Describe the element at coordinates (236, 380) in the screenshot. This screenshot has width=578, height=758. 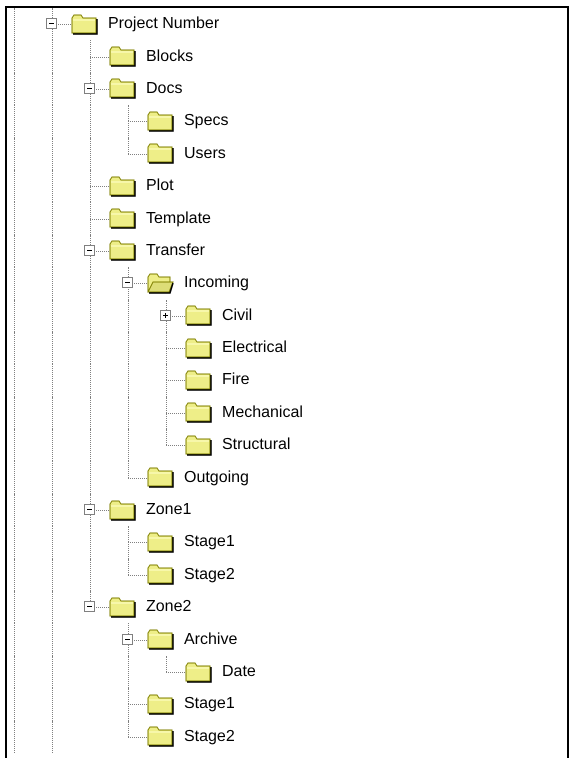
I see `folder-label: Fire` at that location.